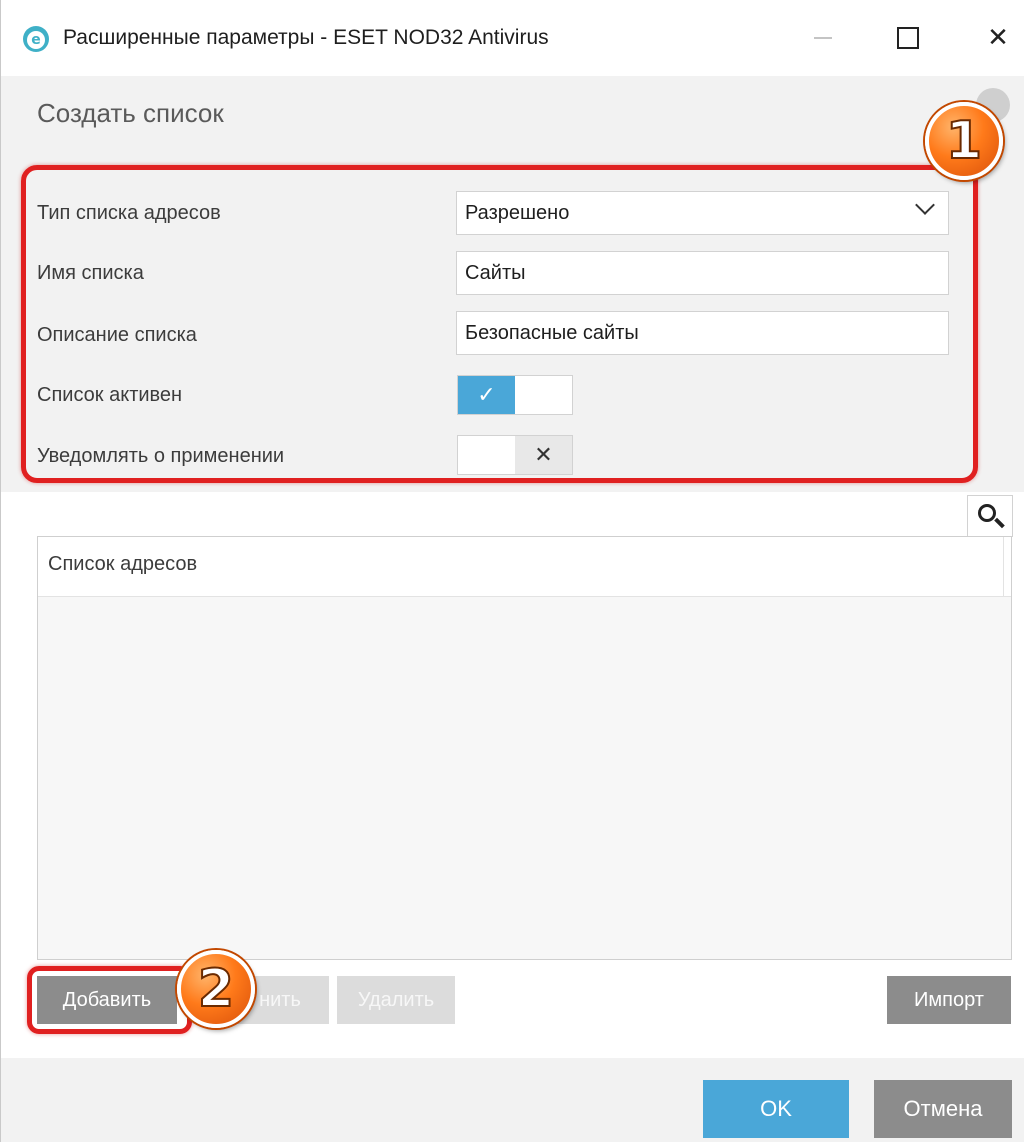  I want to click on page-header: Создать список, so click(512, 114).